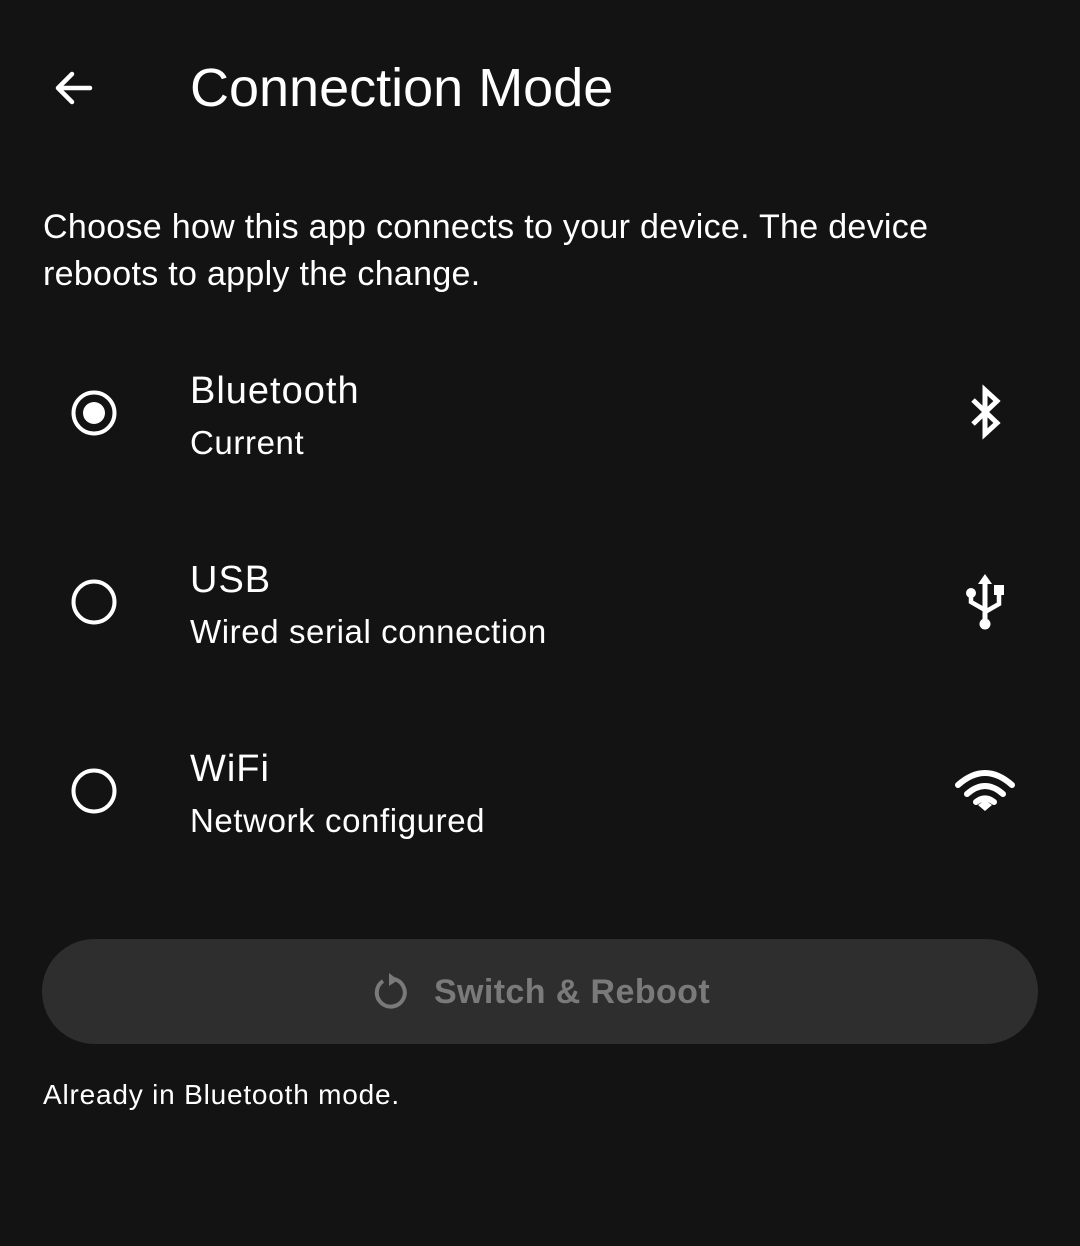  I want to click on option-subtitle: Wired serial connection, so click(368, 631).